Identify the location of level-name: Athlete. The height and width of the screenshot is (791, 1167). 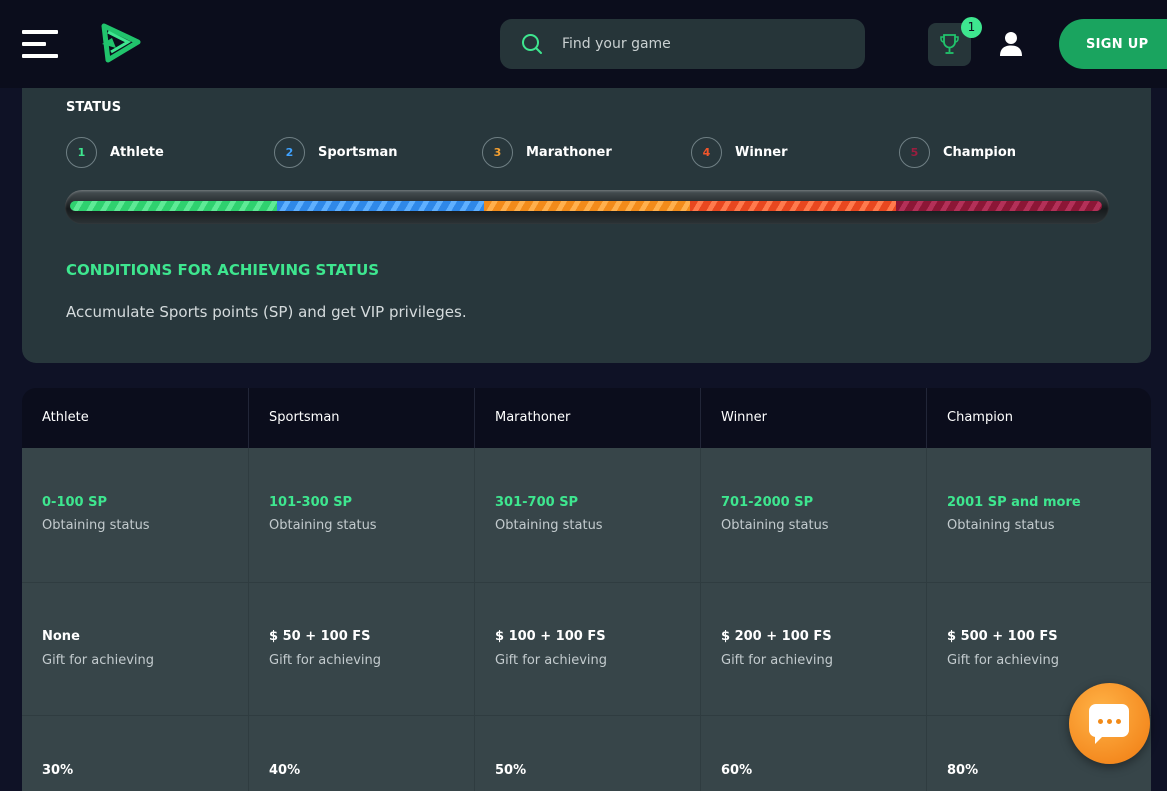
(137, 152).